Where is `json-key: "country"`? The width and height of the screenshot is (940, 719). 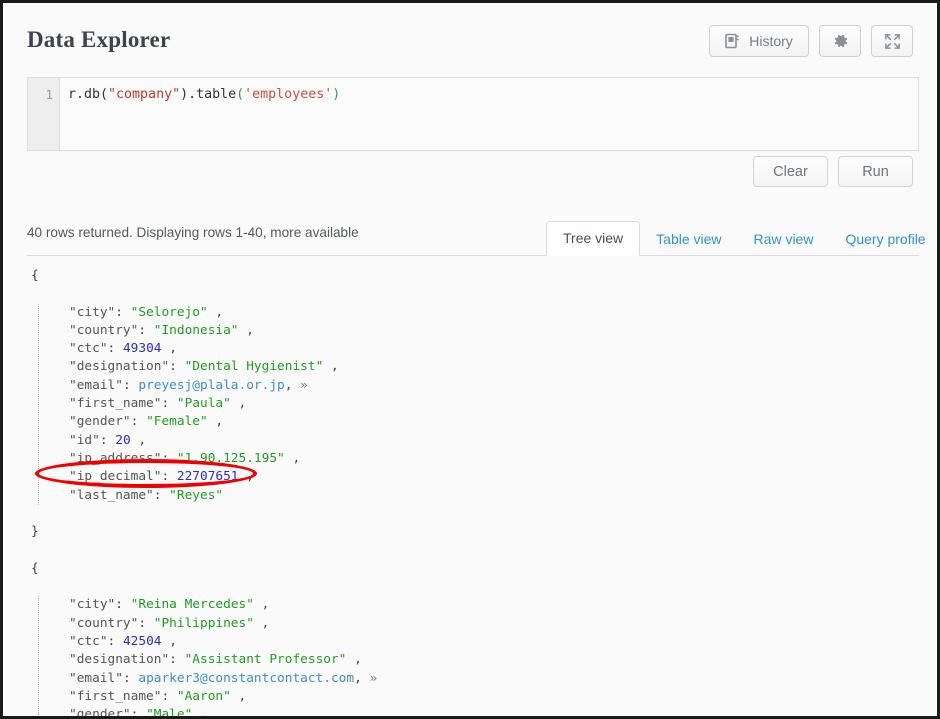 json-key: "country" is located at coordinates (104, 623).